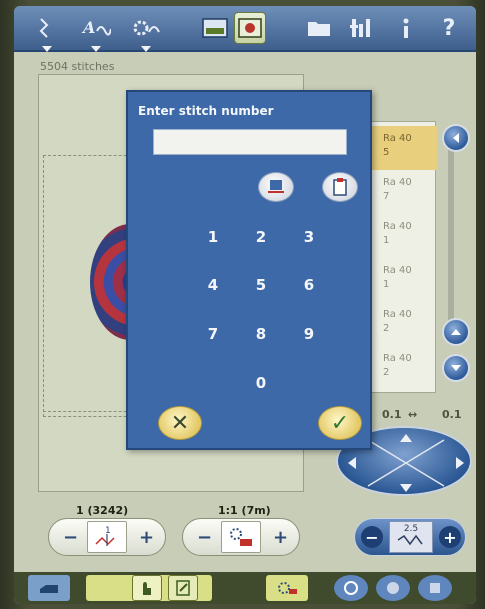  Describe the element at coordinates (183, 588) in the screenshot. I see `edit-design-button` at that location.